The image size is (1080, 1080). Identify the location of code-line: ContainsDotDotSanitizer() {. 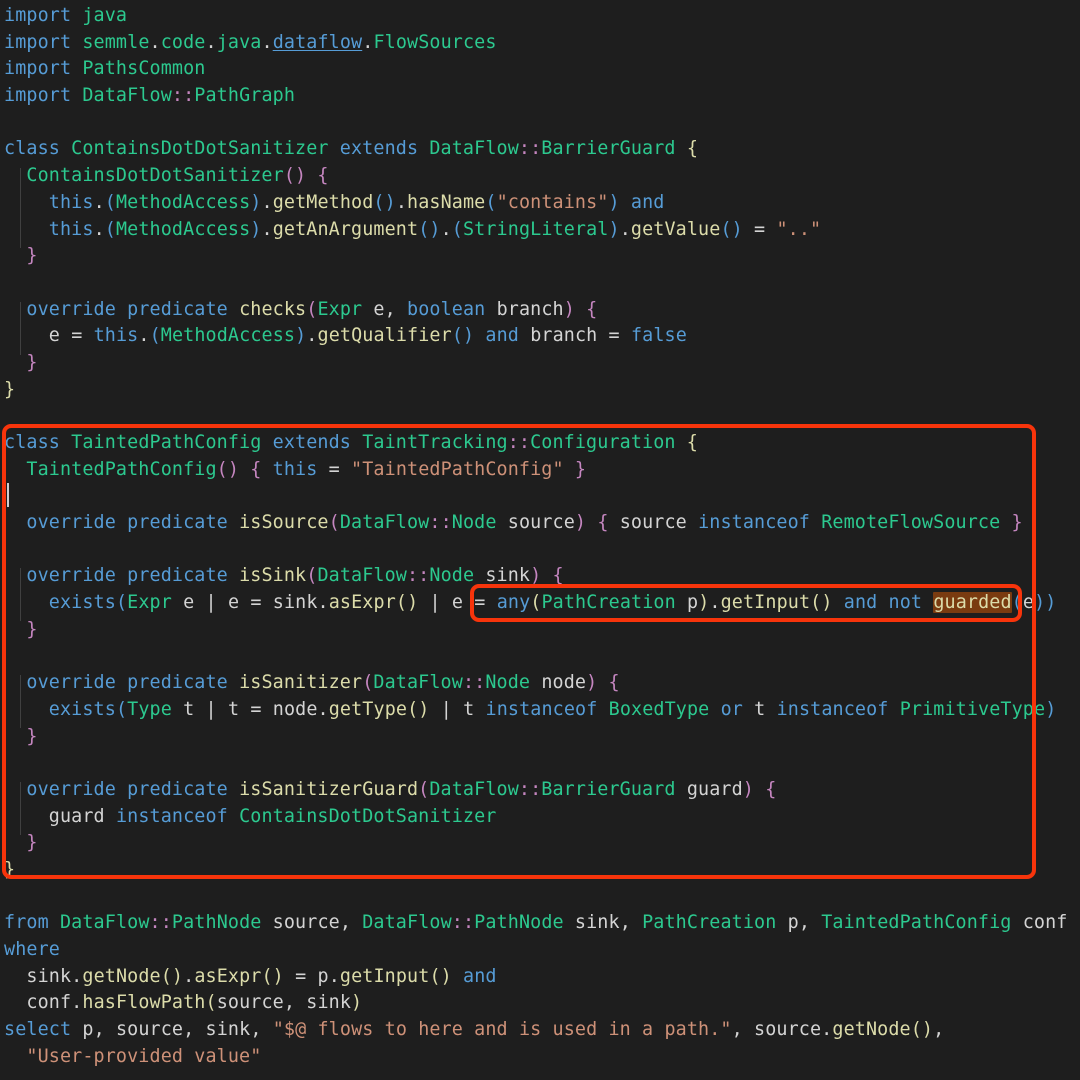
(540, 176).